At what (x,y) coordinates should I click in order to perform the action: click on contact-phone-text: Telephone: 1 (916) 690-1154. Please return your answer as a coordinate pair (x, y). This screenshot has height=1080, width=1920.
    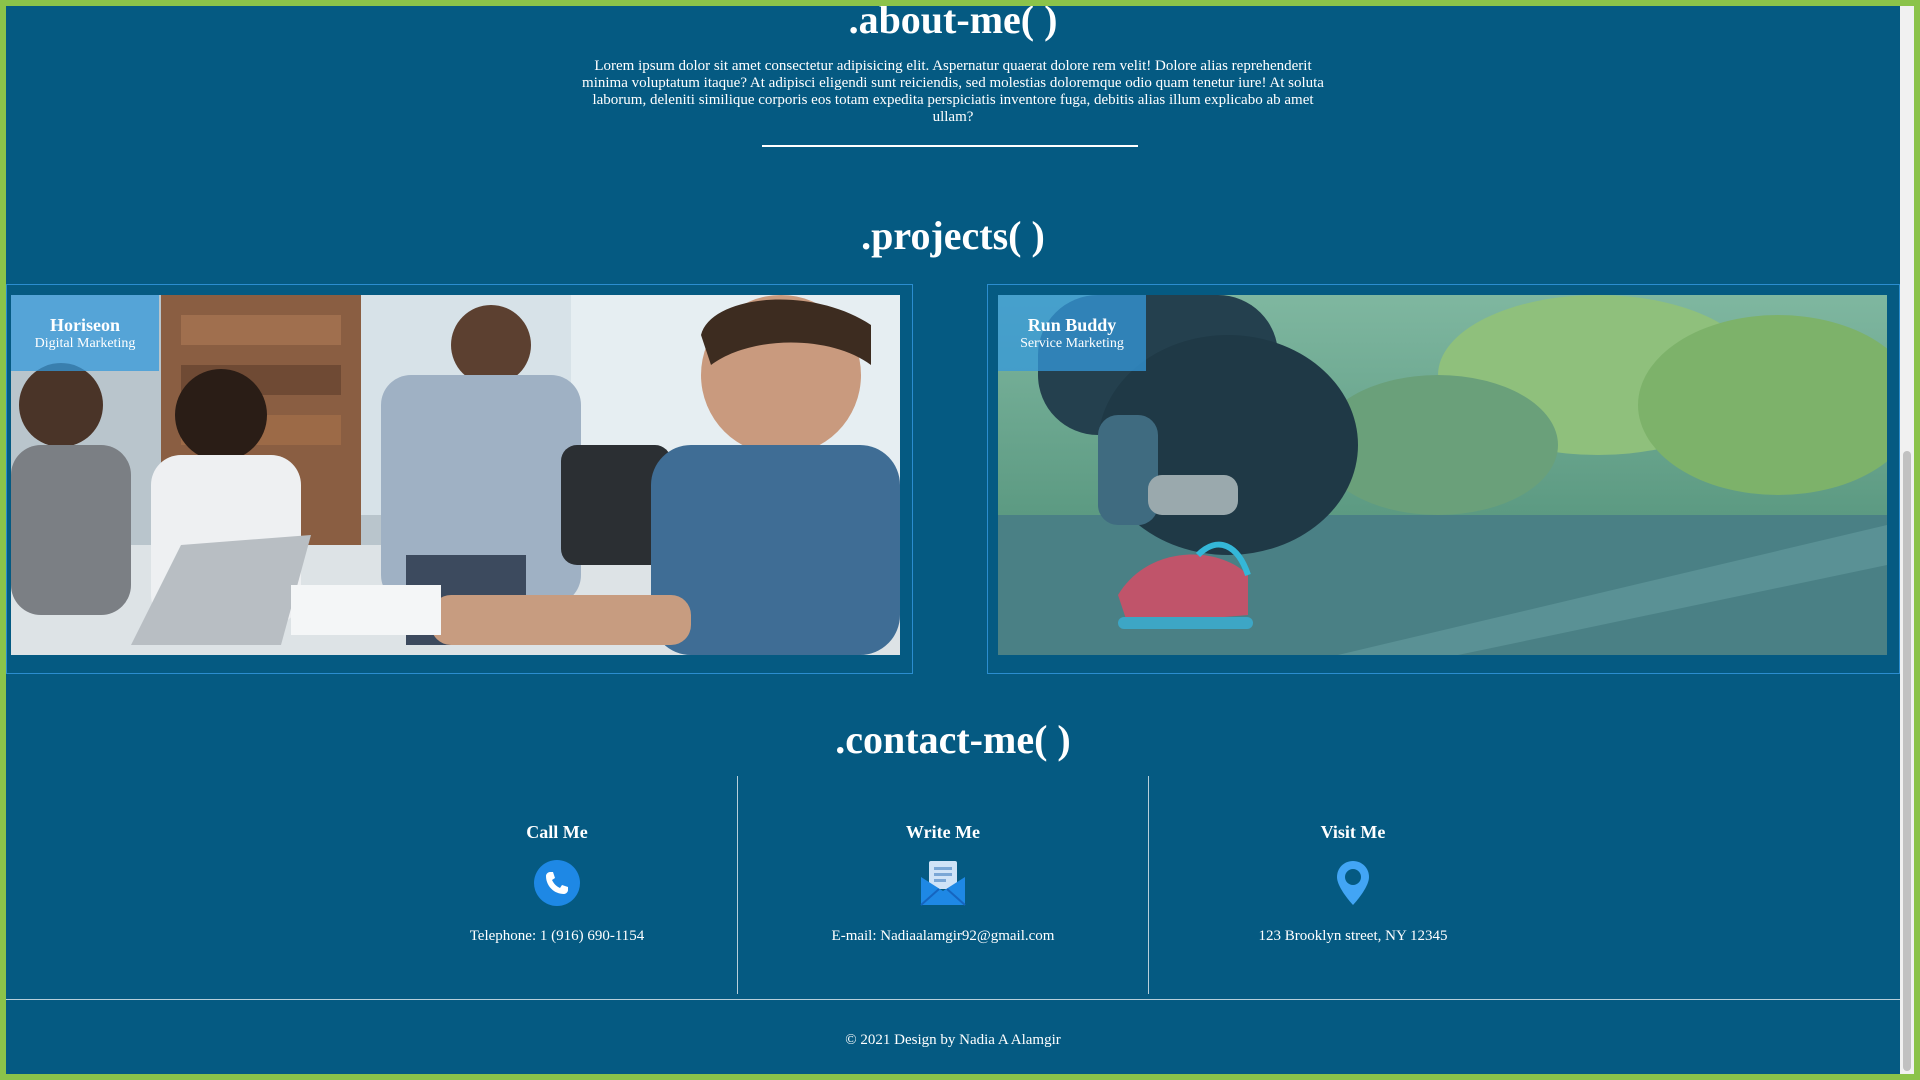
    Looking at the image, I should click on (557, 936).